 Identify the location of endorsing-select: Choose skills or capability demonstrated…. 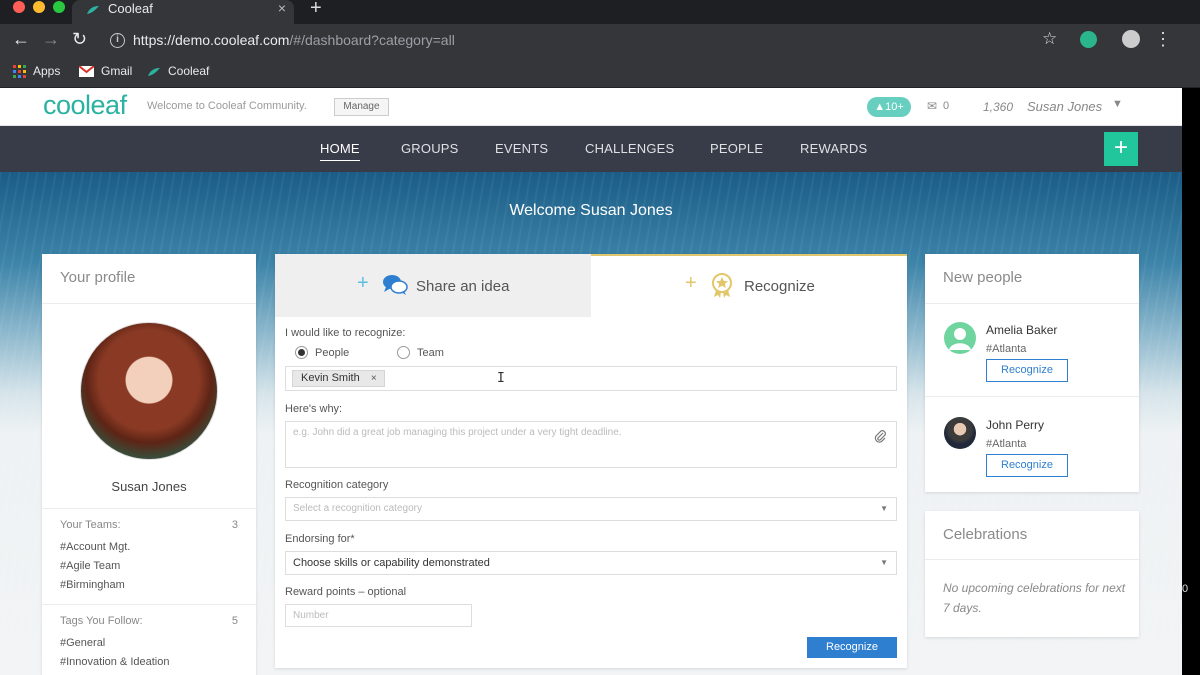
(591, 563).